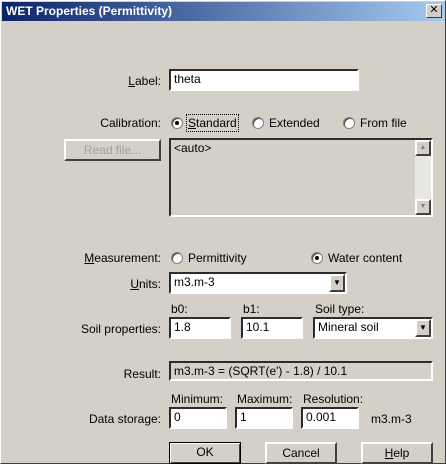 The width and height of the screenshot is (446, 464). What do you see at coordinates (340, 309) in the screenshot?
I see `soil-type-label: Soil type:` at bounding box center [340, 309].